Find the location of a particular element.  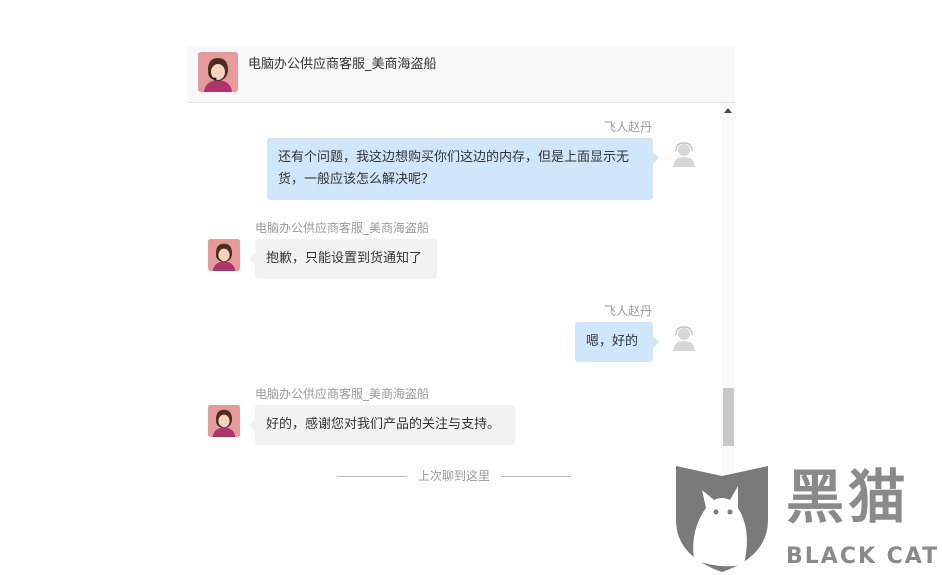

watermark-en-text: BLACK CAT is located at coordinates (863, 556).